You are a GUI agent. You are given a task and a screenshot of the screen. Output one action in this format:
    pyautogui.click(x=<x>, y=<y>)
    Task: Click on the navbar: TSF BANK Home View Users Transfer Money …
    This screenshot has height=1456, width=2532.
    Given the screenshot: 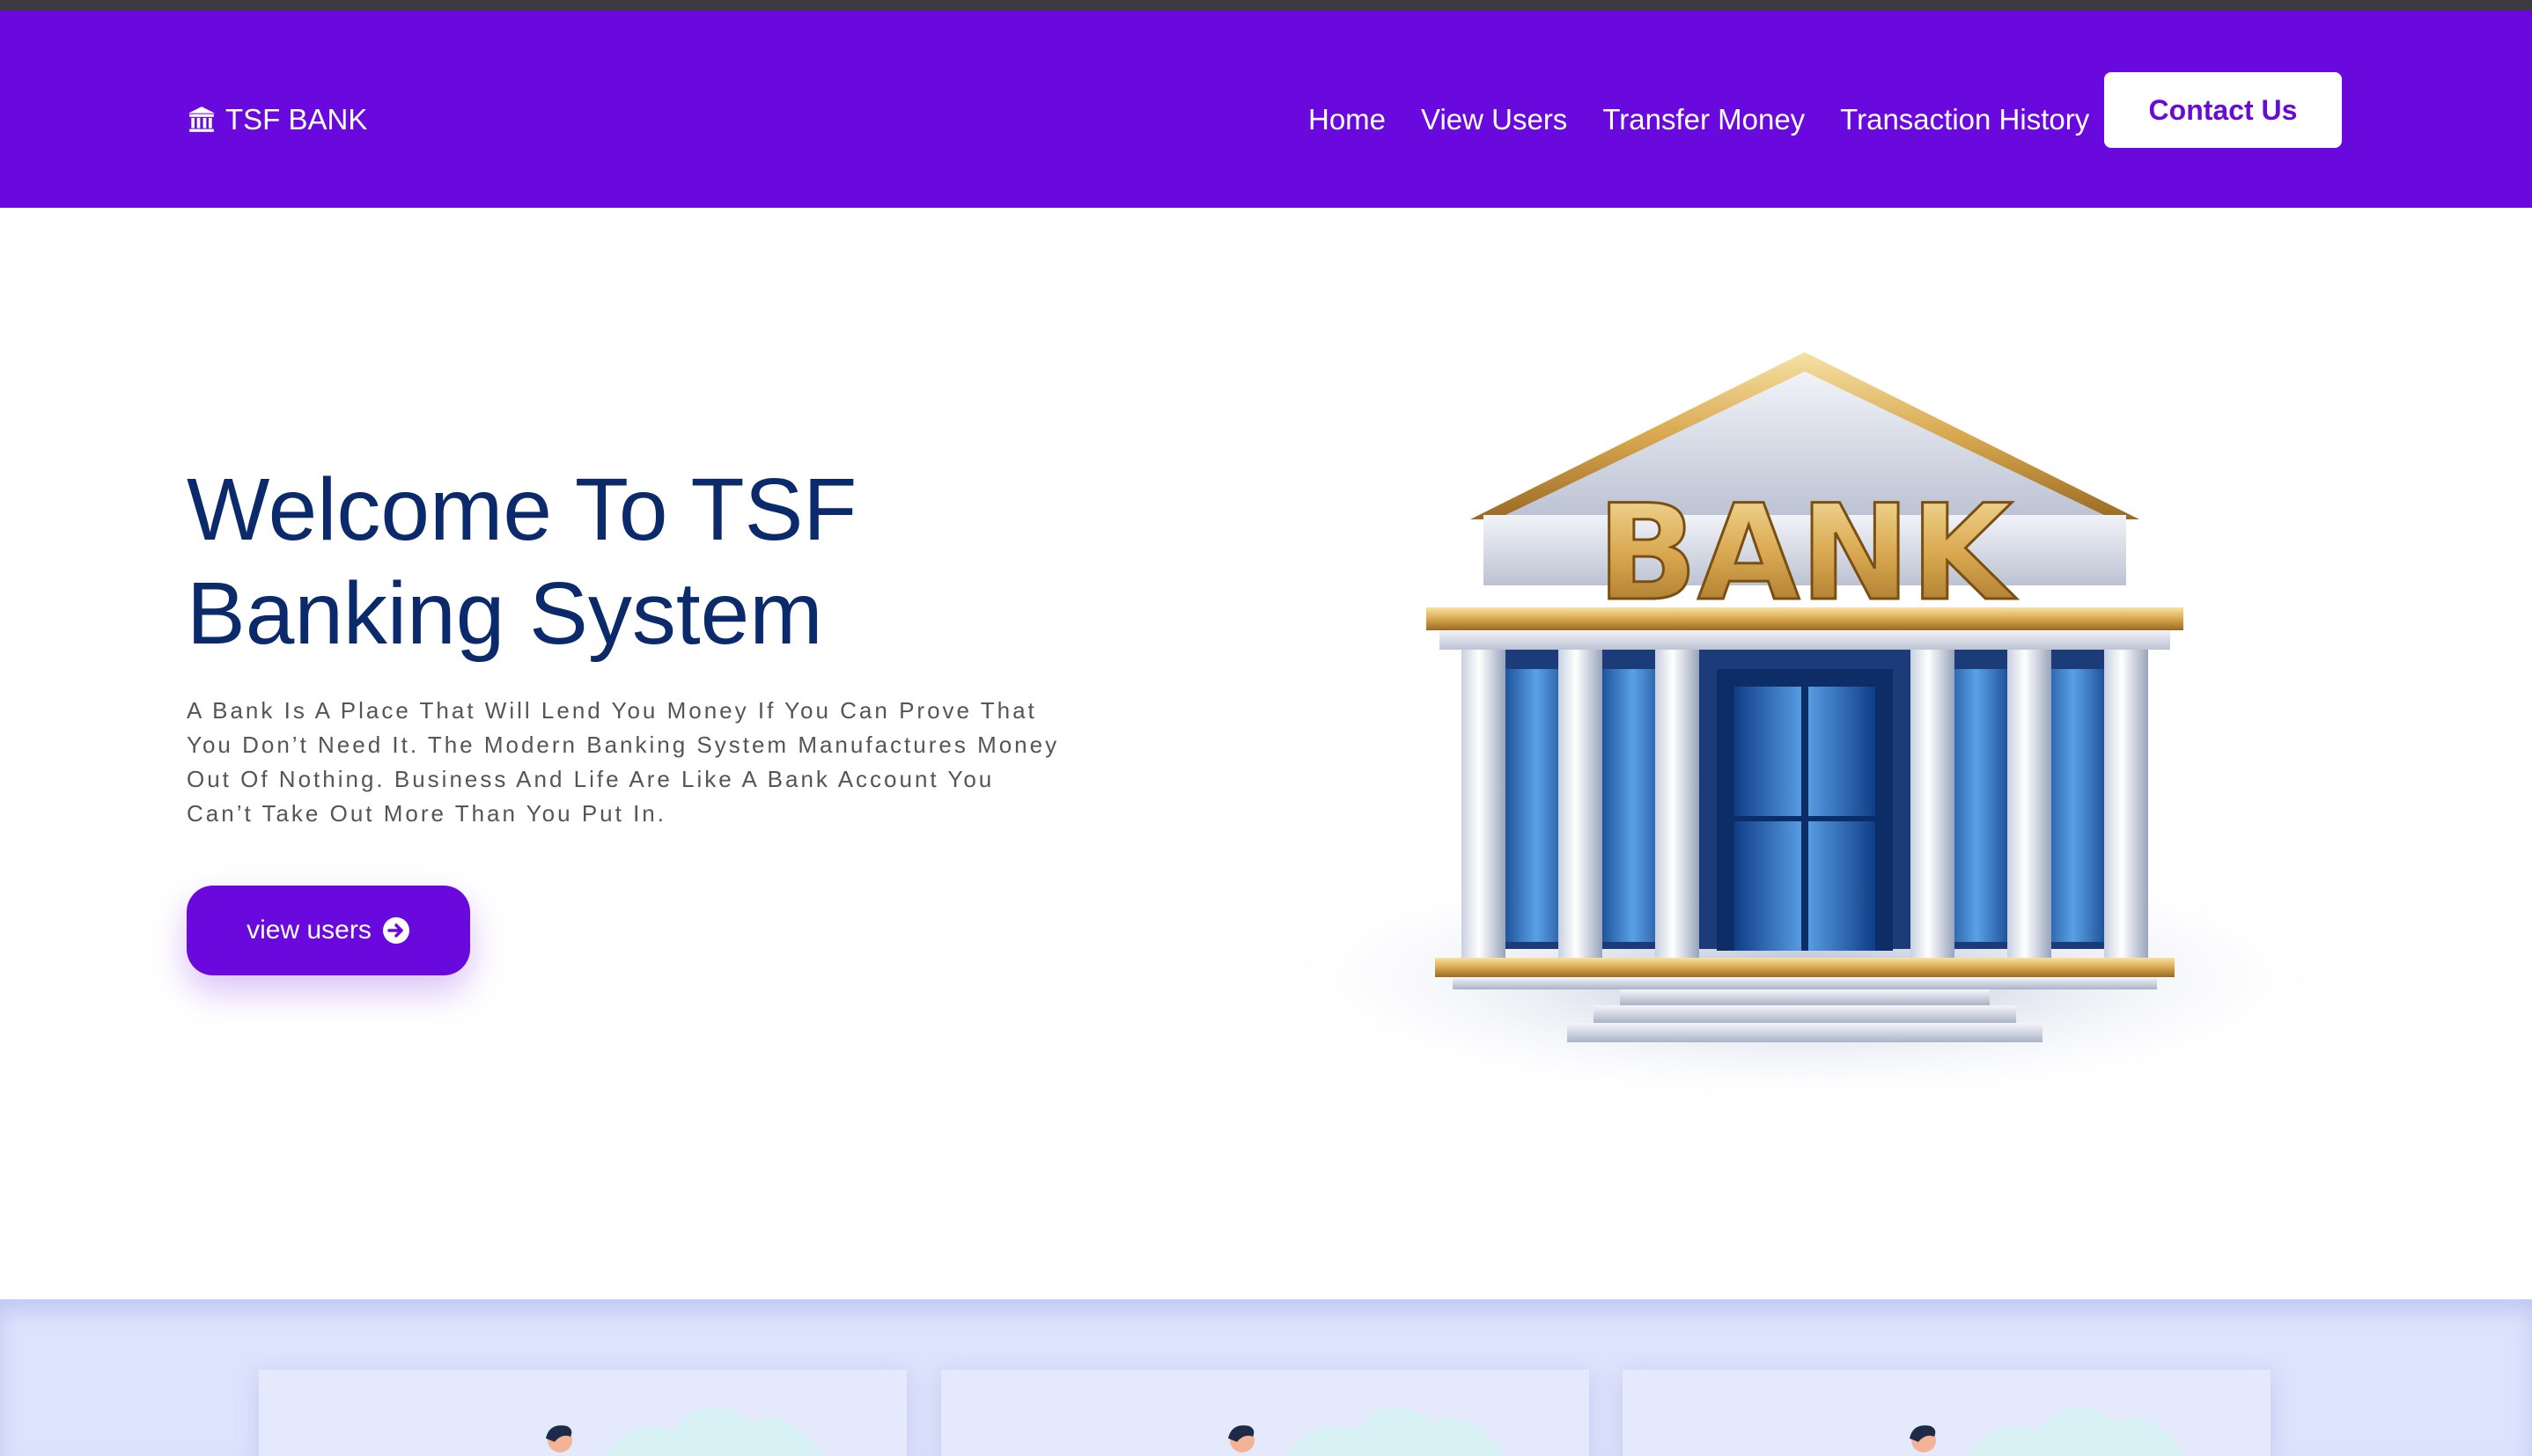 What is the action you would take?
    pyautogui.click(x=1266, y=109)
    